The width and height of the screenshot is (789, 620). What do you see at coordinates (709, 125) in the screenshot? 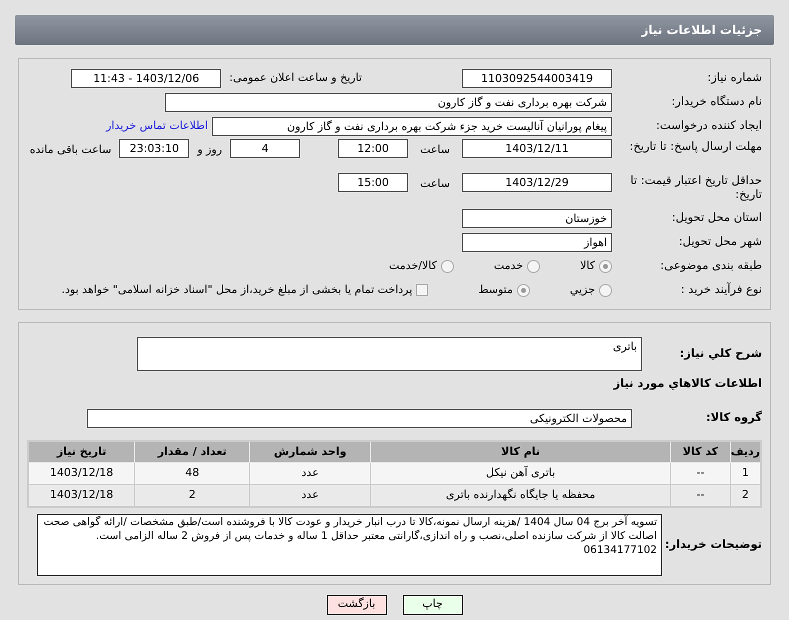
I see `field-label: ایجاد کننده درخواست:` at bounding box center [709, 125].